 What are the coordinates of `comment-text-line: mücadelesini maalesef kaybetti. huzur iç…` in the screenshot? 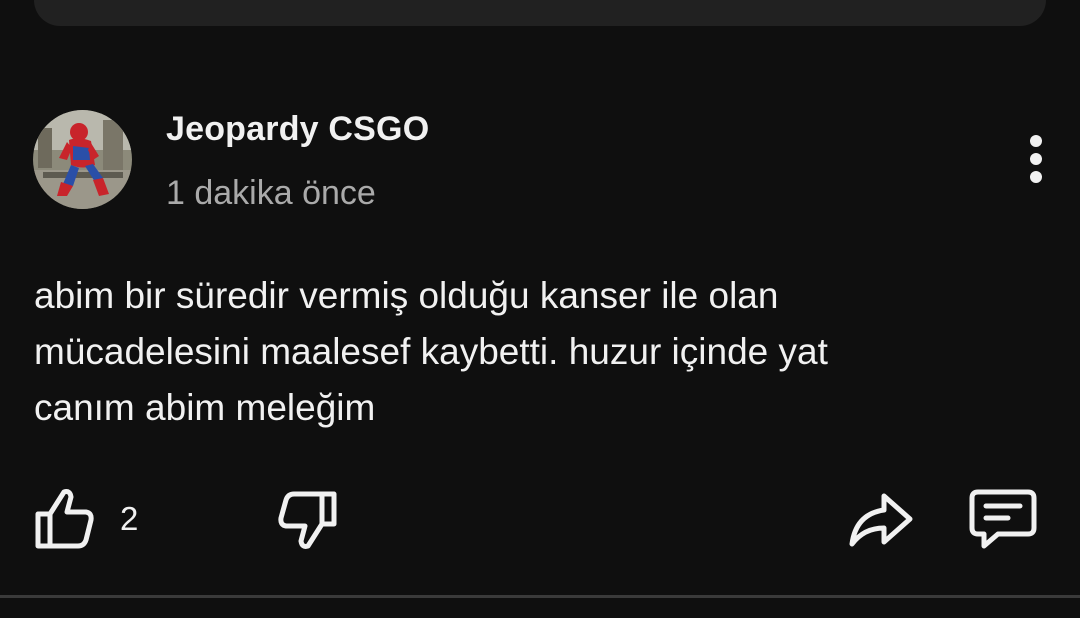 It's located at (431, 351).